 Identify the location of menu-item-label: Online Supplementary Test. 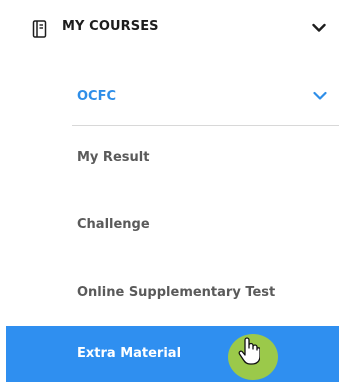
(176, 292).